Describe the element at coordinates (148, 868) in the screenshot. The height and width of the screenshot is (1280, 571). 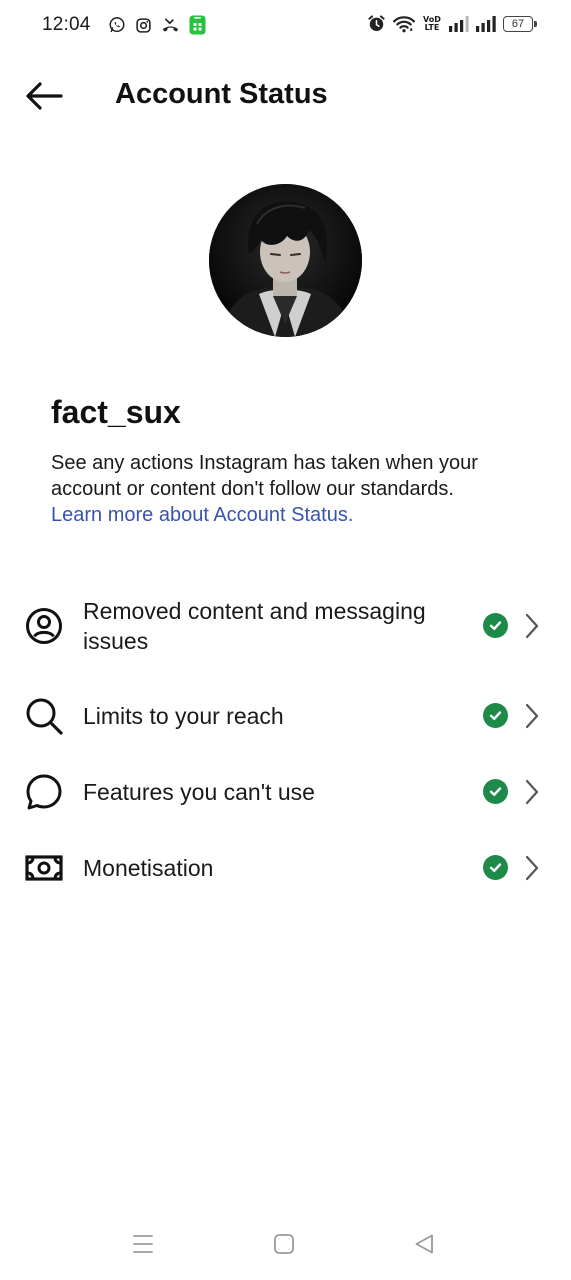
I see `status-item-label: Monetisation` at that location.